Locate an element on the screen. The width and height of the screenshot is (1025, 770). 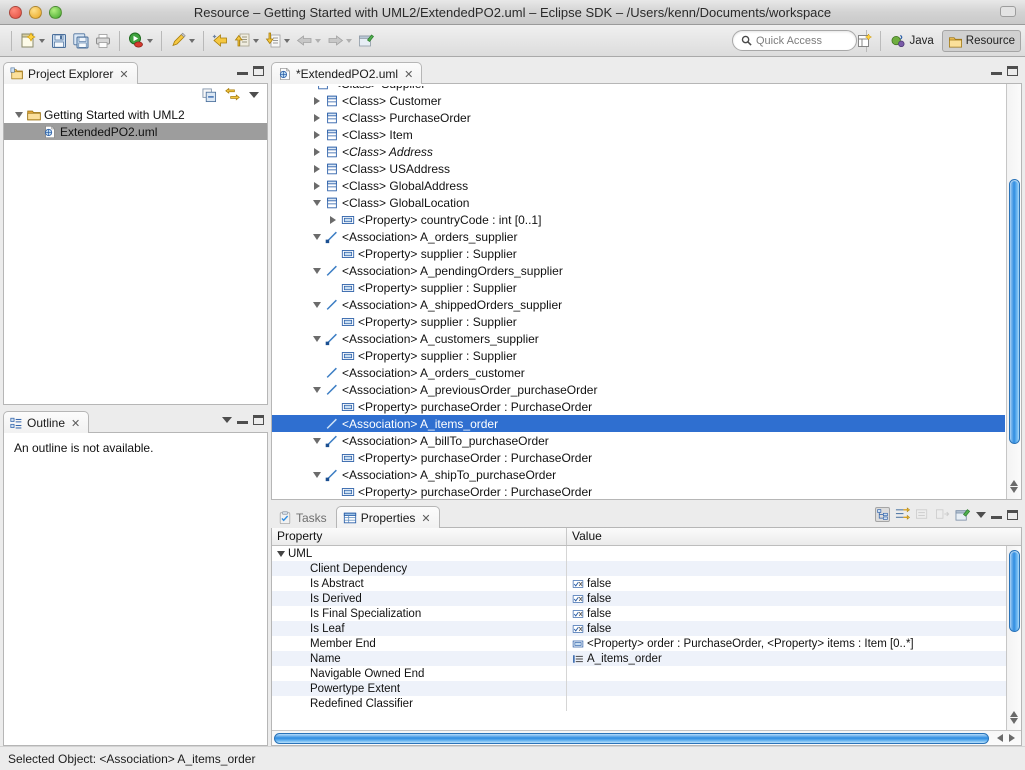
uml-tree-item: <Association> A_customers_supplier is located at coordinates (638, 338).